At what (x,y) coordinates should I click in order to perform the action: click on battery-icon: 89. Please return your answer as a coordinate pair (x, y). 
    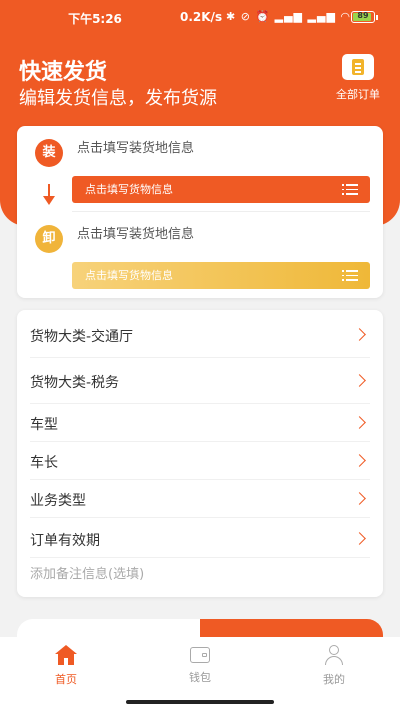
    Looking at the image, I should click on (363, 17).